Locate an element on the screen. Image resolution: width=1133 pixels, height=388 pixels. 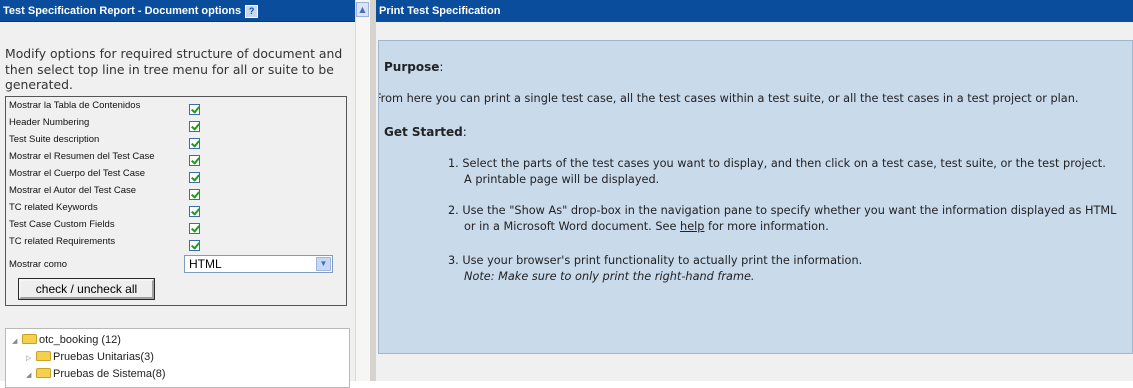
option-label: Mostrar la Tabla de Contenidos is located at coordinates (75, 105).